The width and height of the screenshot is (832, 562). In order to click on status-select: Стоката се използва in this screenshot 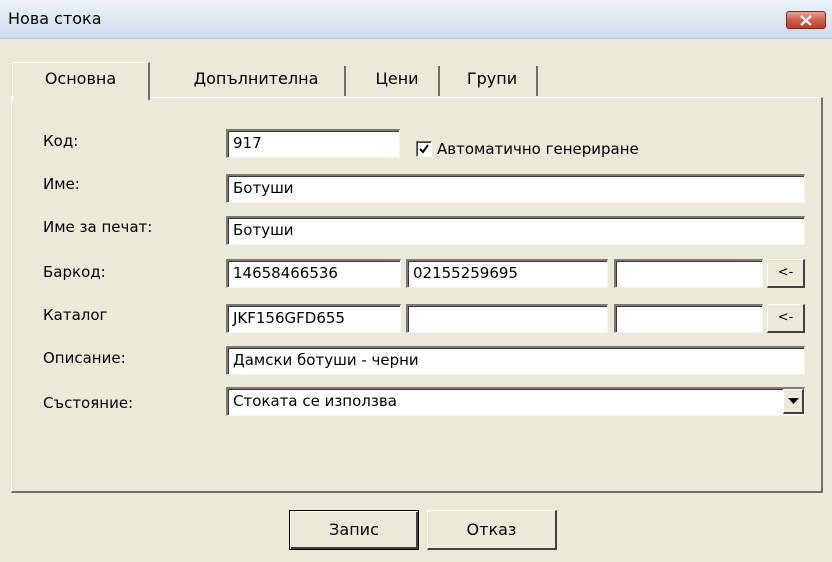, I will do `click(515, 401)`.